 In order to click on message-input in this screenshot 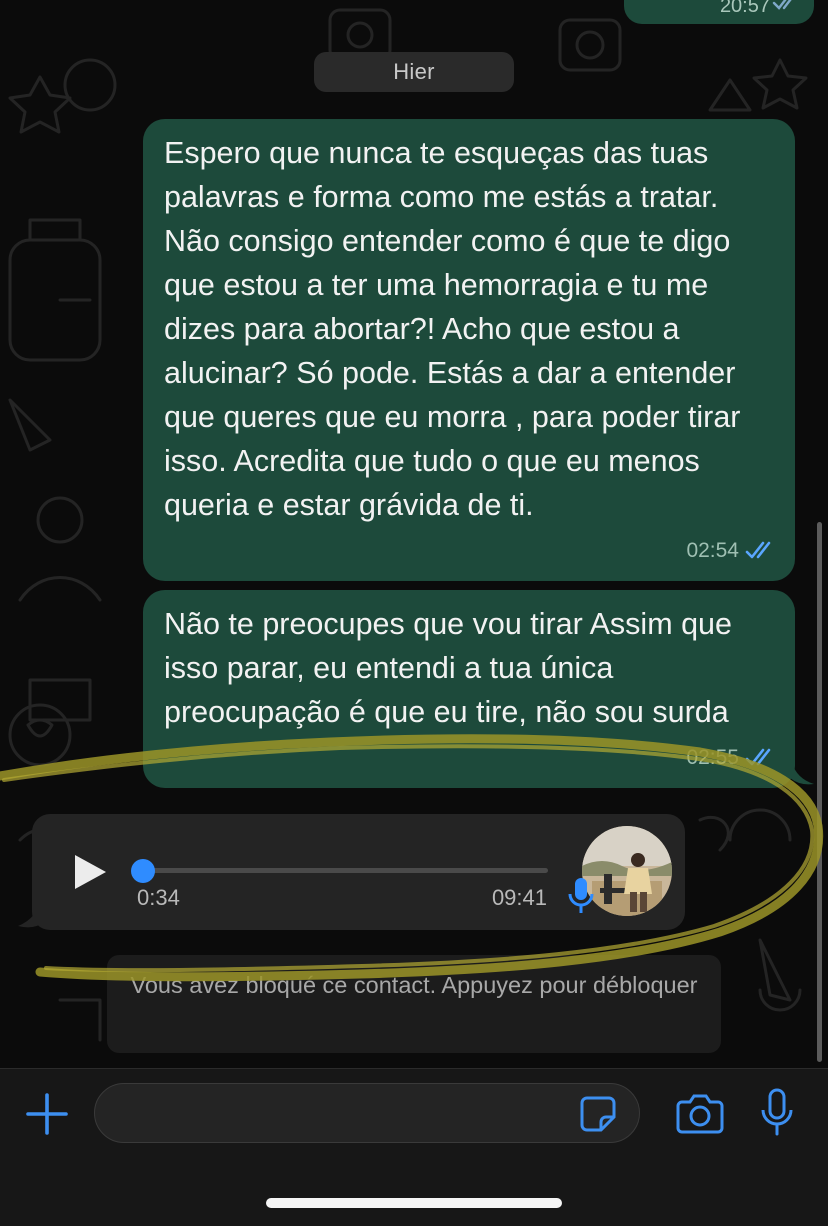, I will do `click(347, 1114)`.